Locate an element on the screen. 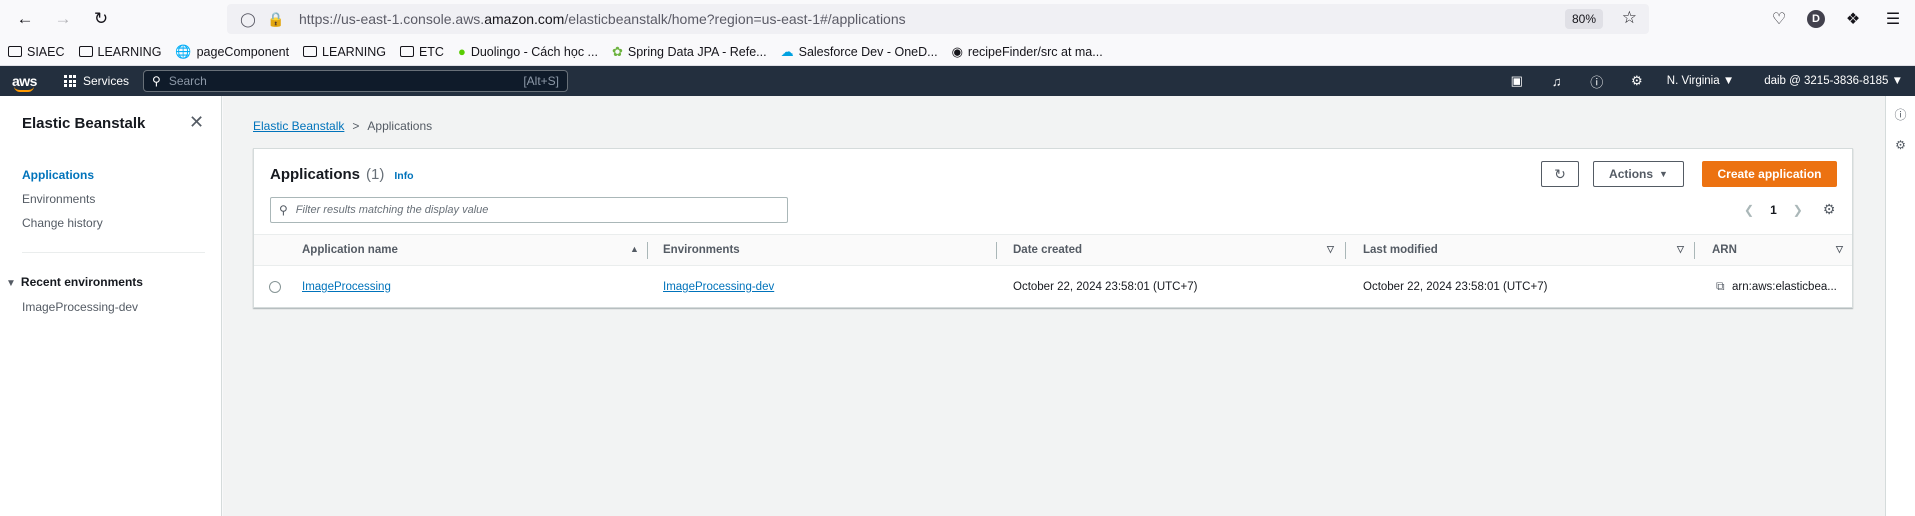 This screenshot has width=1915, height=516. menu-icon: ☰ is located at coordinates (1893, 19).